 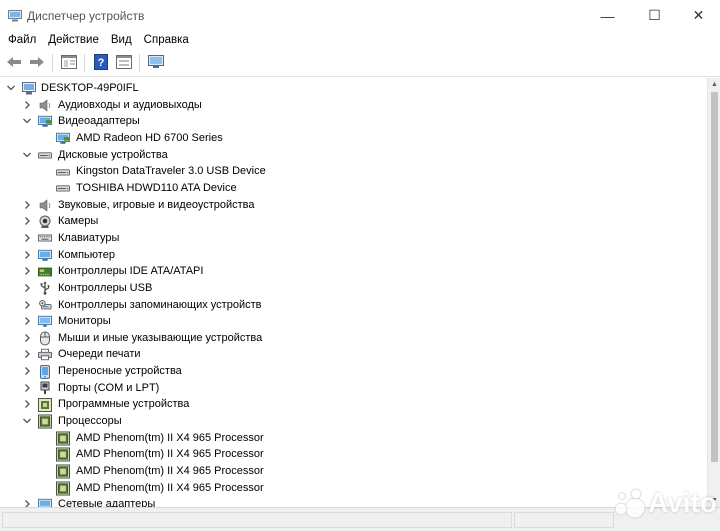 I want to click on tree-item-label: Очереди печати, so click(x=99, y=354).